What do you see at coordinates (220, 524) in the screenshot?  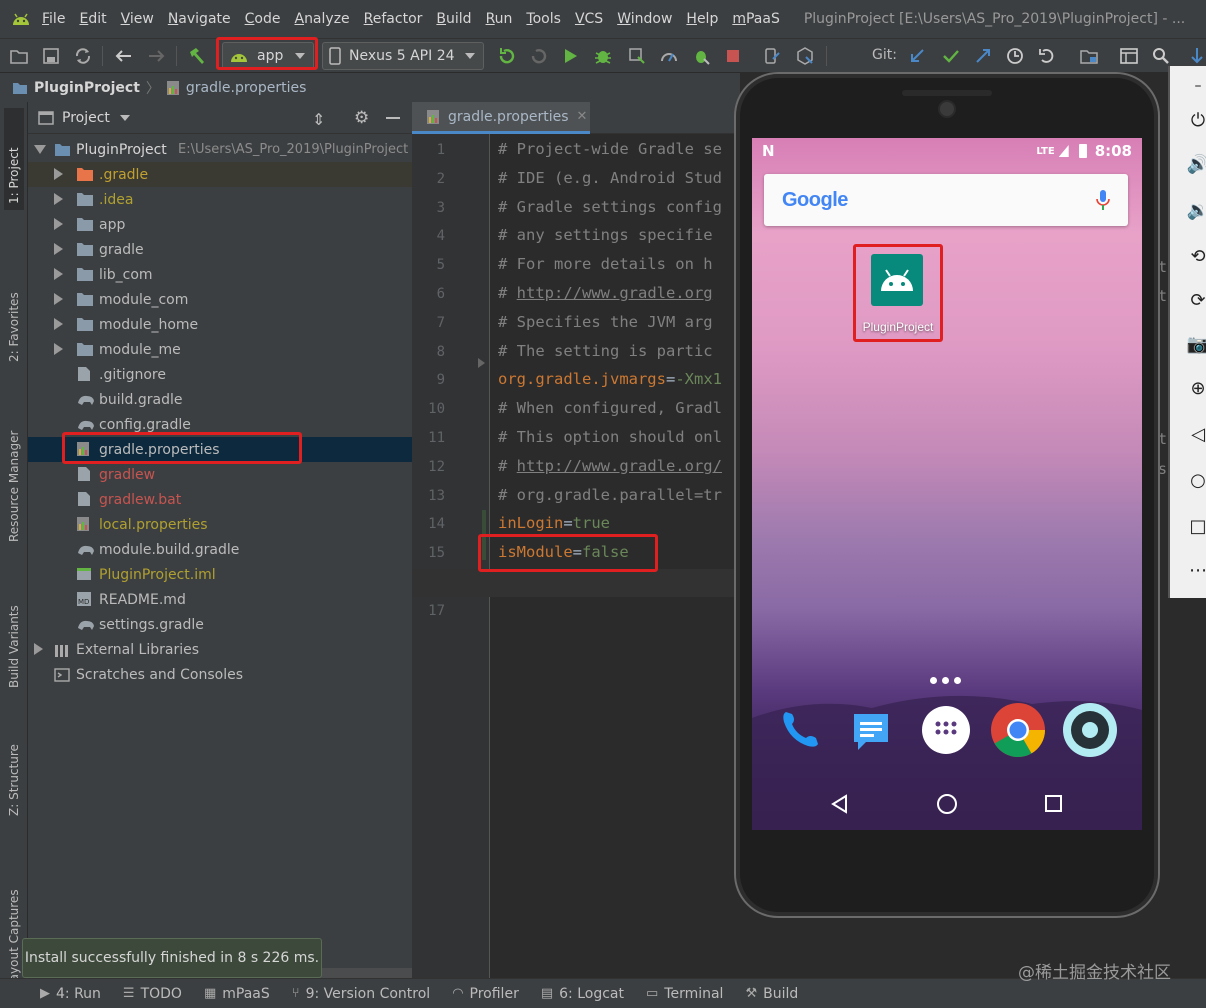 I see `tree-item: local.properties` at bounding box center [220, 524].